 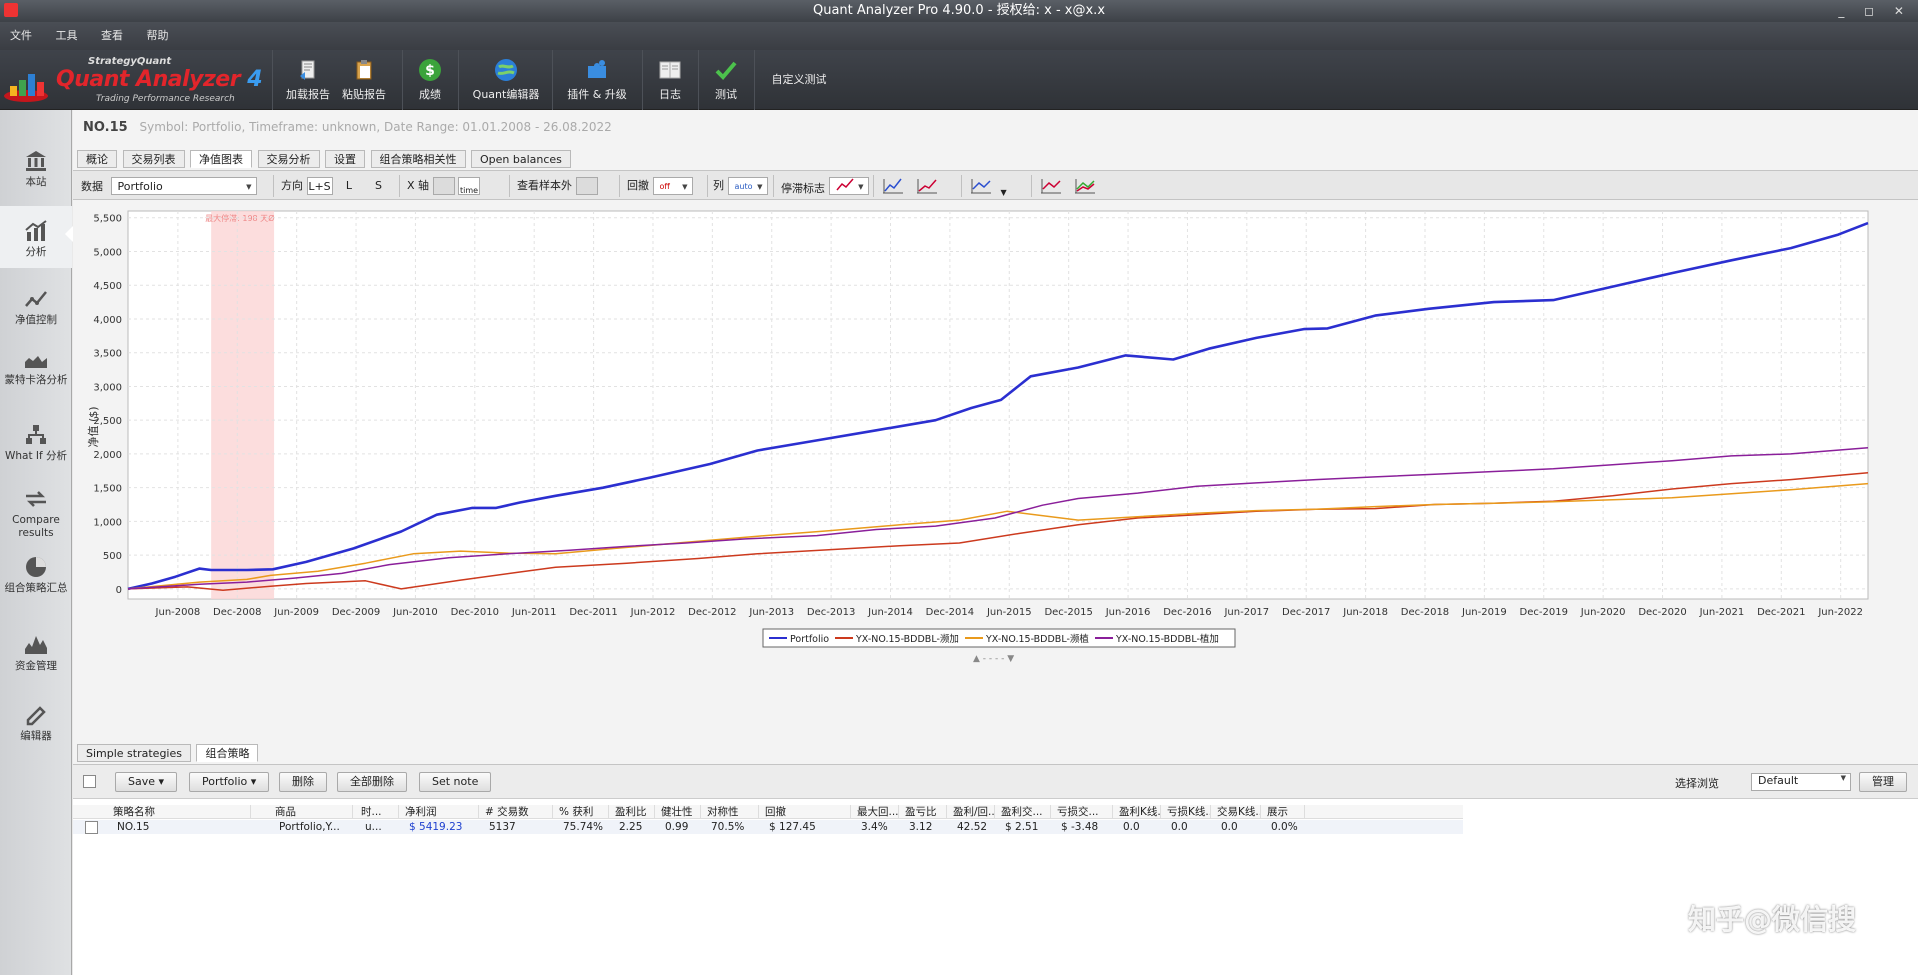 I want to click on column-header: 盈利比, so click(x=634, y=812).